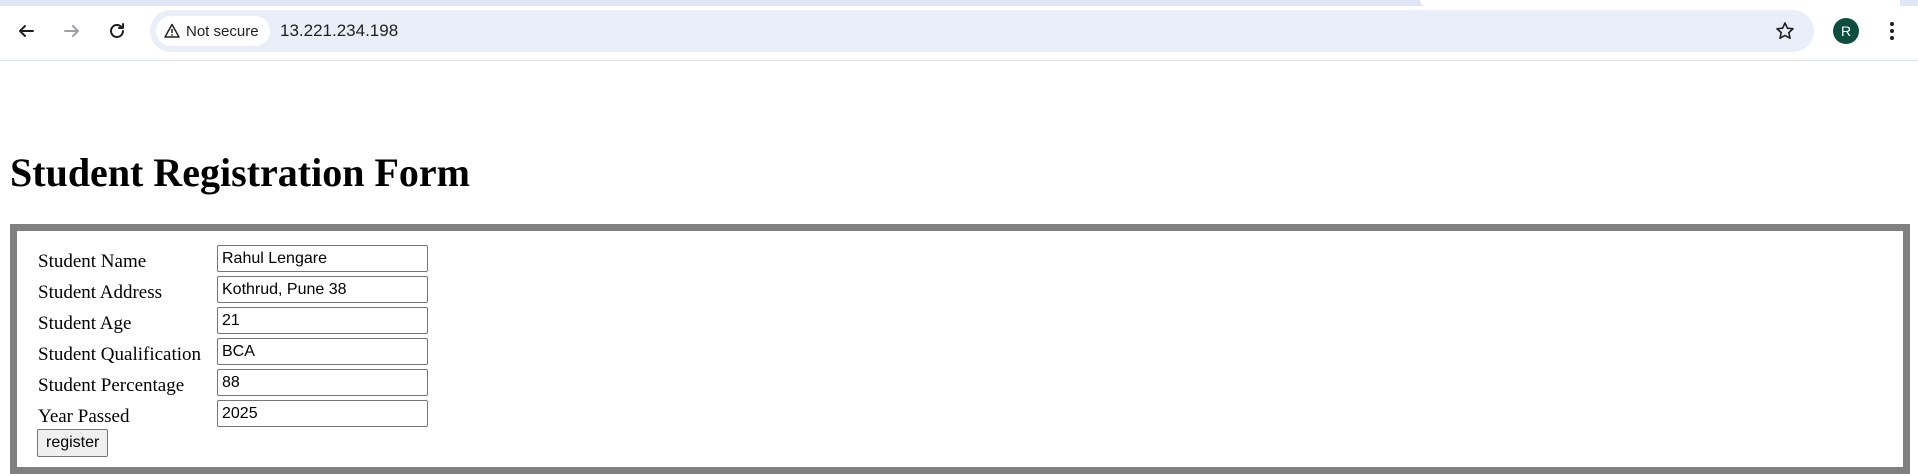 The width and height of the screenshot is (1918, 474). I want to click on reload-button, so click(117, 31).